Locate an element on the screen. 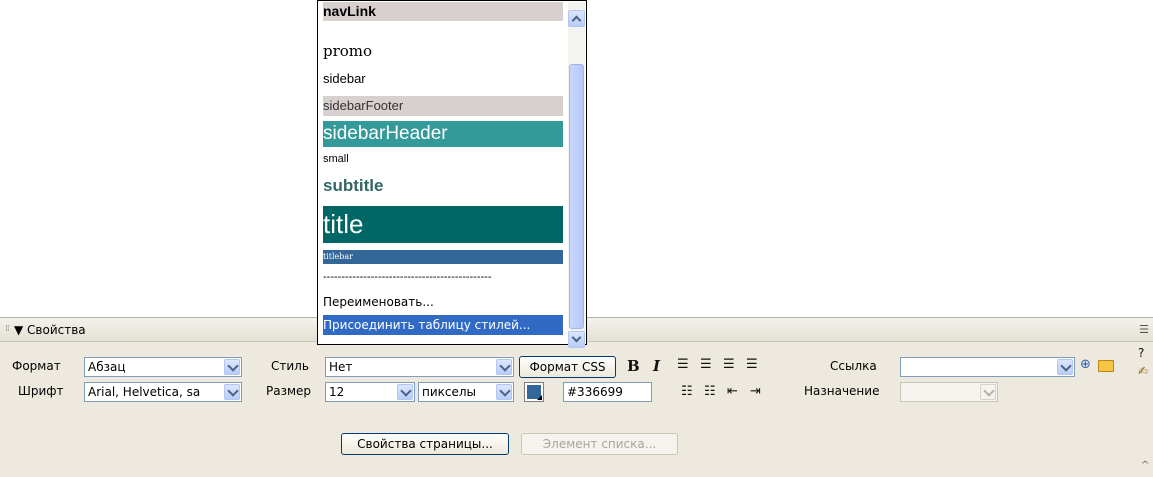 The height and width of the screenshot is (477, 1153). align-justify-icon: ☰ is located at coordinates (752, 364).